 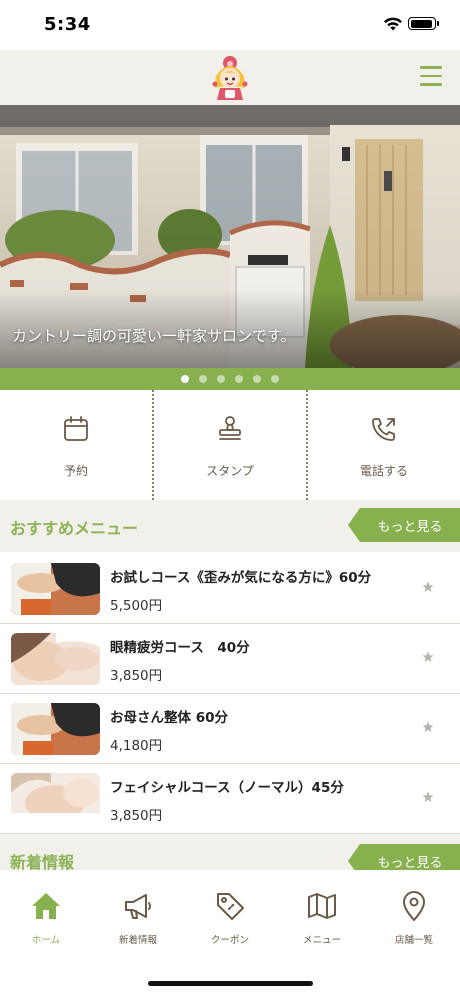 I want to click on menu-item-name: お母さん整体 60分, so click(x=169, y=718).